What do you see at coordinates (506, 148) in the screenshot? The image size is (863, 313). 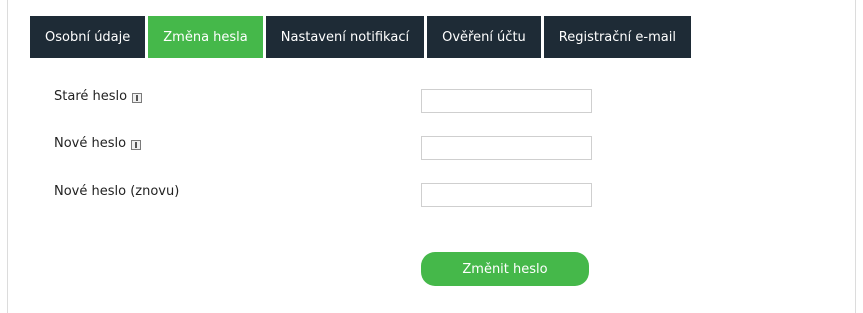 I see `new-password-input` at bounding box center [506, 148].